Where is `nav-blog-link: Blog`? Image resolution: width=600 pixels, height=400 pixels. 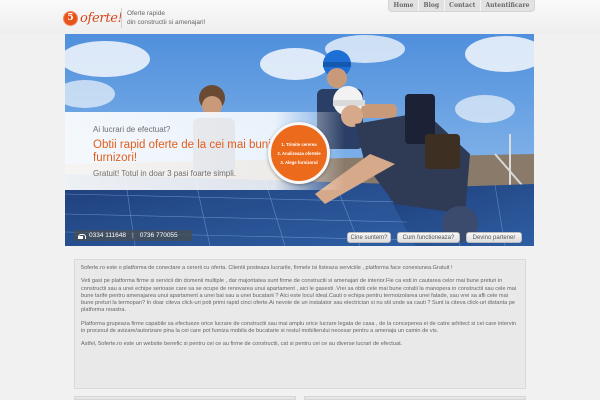 nav-blog-link: Blog is located at coordinates (430, 5).